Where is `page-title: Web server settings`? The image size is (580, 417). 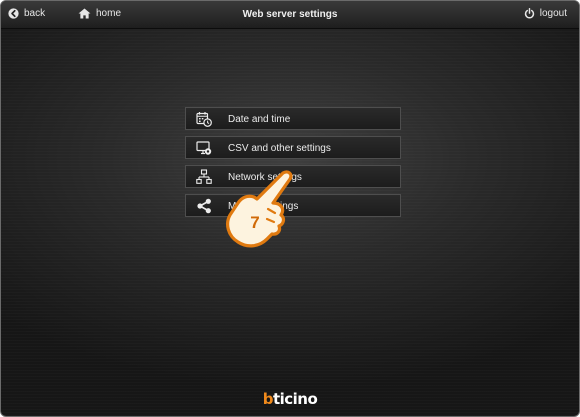 page-title: Web server settings is located at coordinates (290, 14).